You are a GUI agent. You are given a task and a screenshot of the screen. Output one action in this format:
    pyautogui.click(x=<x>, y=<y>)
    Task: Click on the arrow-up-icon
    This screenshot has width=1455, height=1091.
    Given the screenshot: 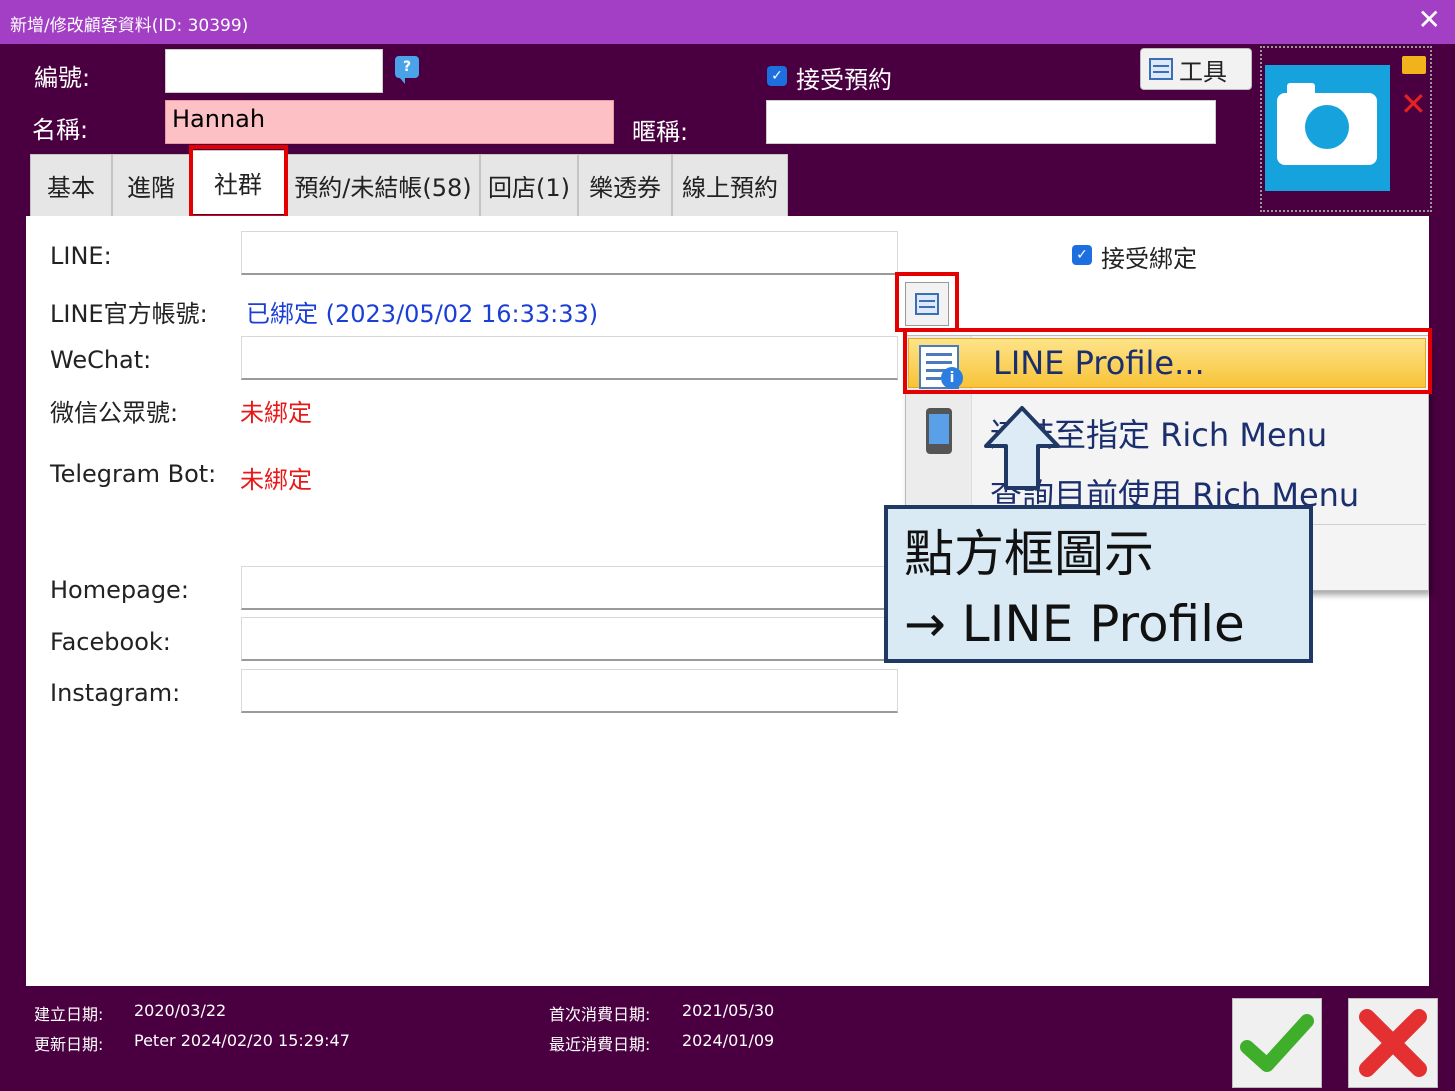 What is the action you would take?
    pyautogui.click(x=1022, y=448)
    